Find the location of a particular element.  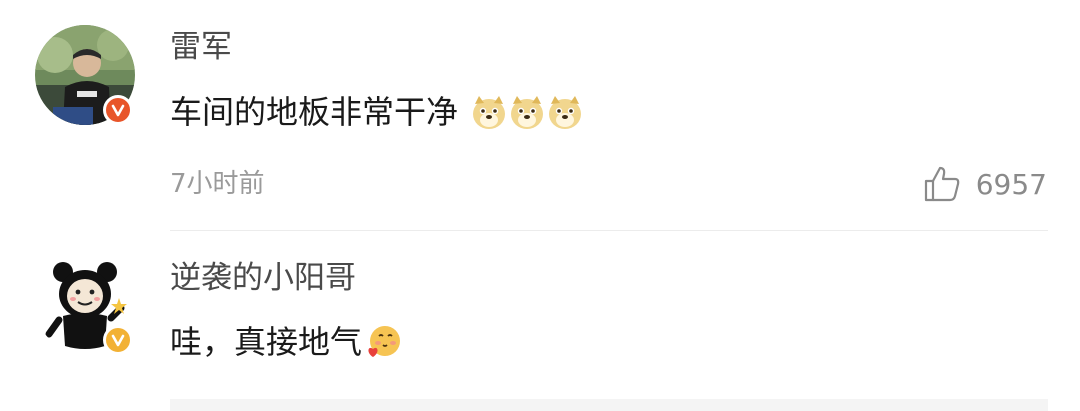

comment-text-row: 车间的地板非常干净 is located at coordinates (376, 112).